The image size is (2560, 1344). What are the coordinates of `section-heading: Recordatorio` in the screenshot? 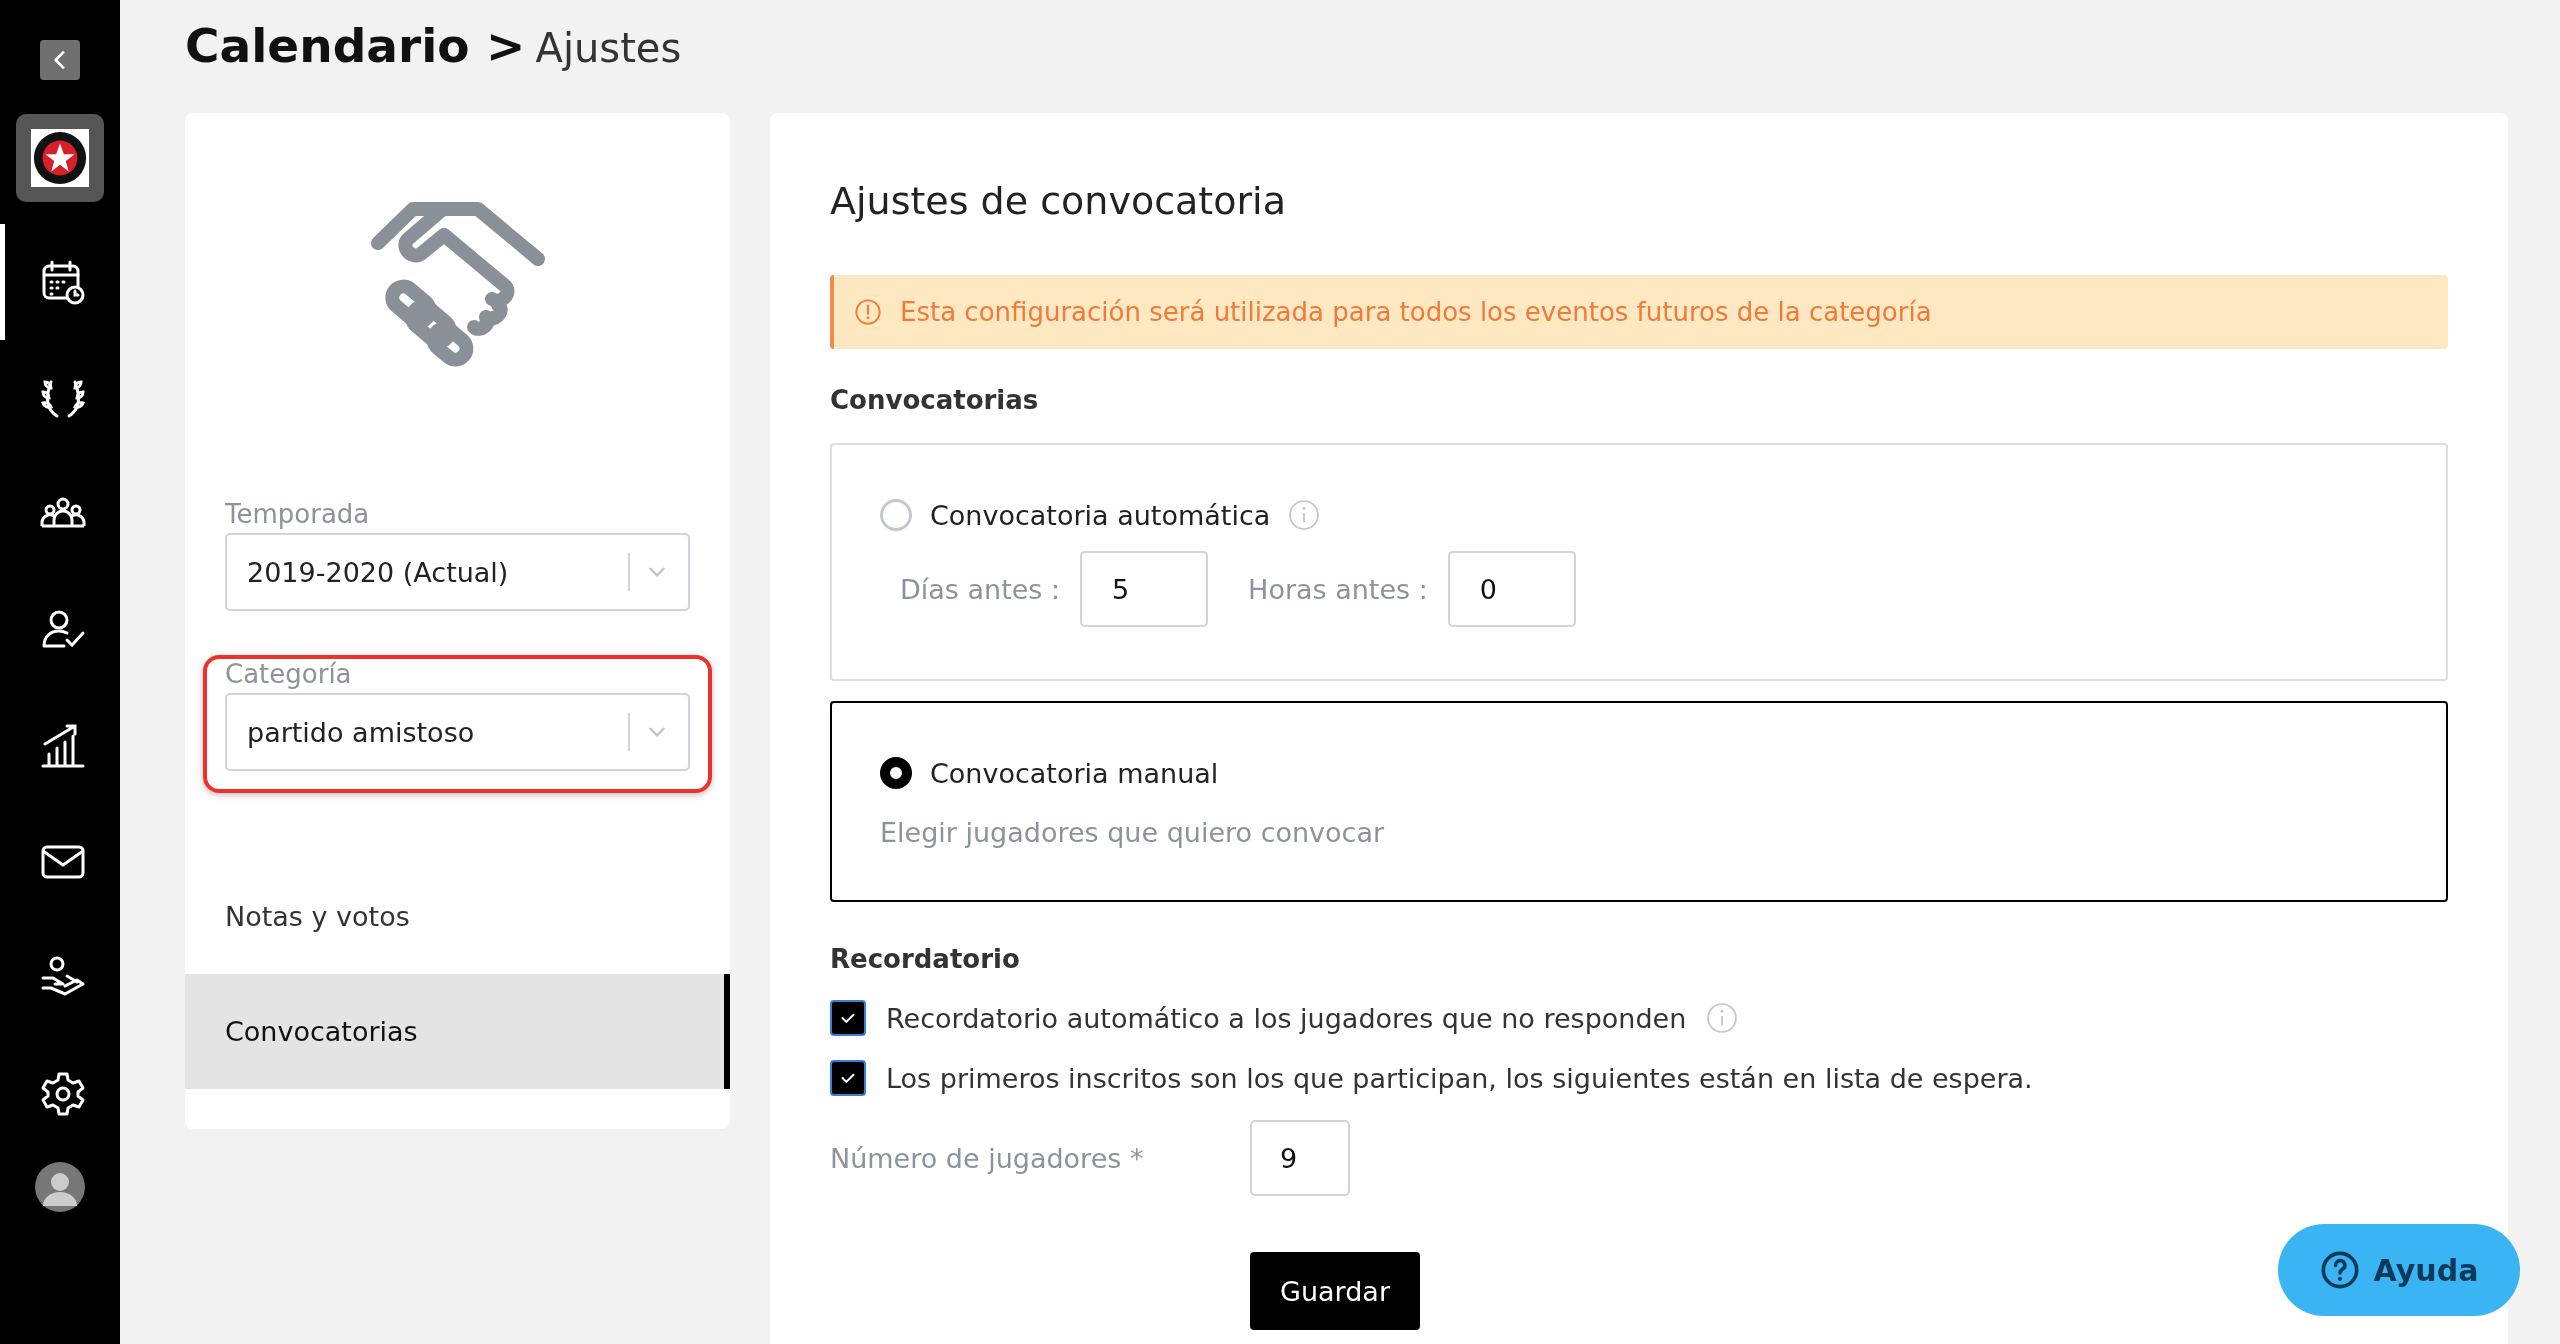 It's located at (925, 959).